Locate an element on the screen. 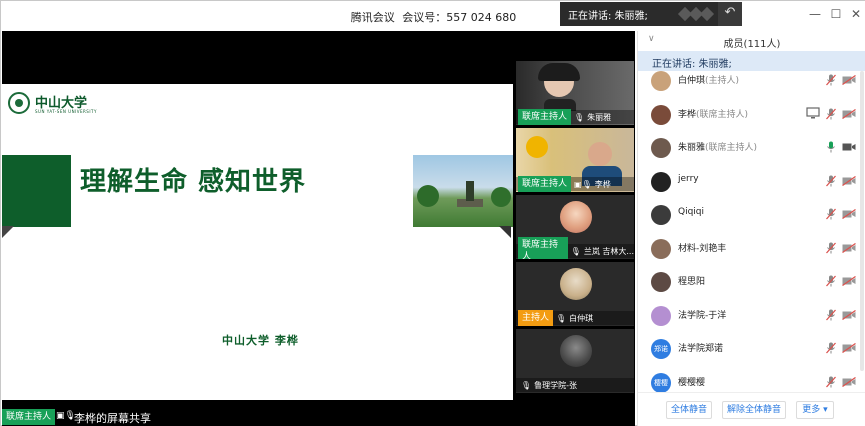  member-row: 李桦(联席主持人) is located at coordinates (751, 114).